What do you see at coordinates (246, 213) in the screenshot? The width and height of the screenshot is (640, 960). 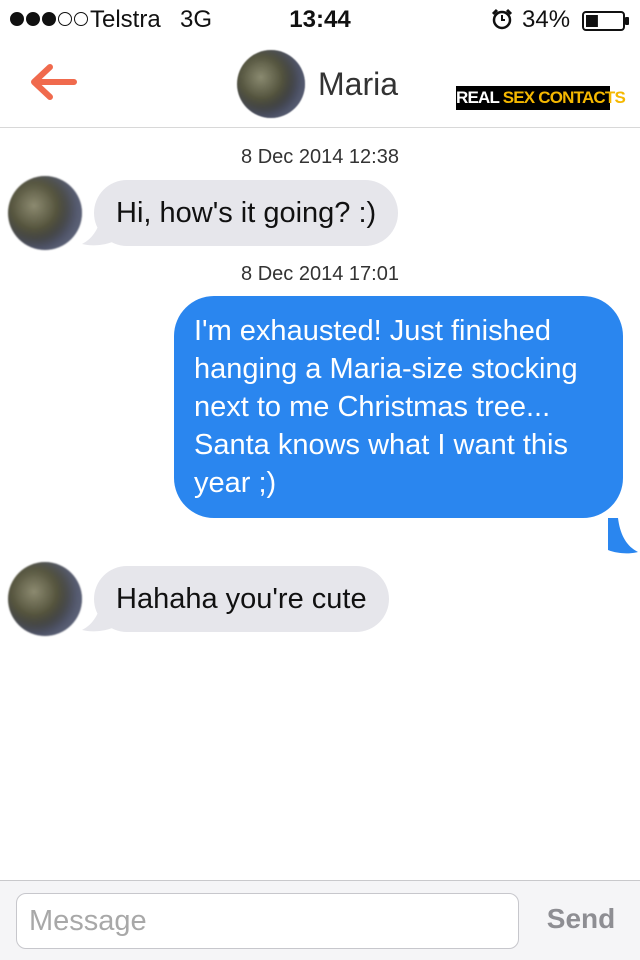 I see `incoming-message-bubble: Hi, how's it going? :)` at bounding box center [246, 213].